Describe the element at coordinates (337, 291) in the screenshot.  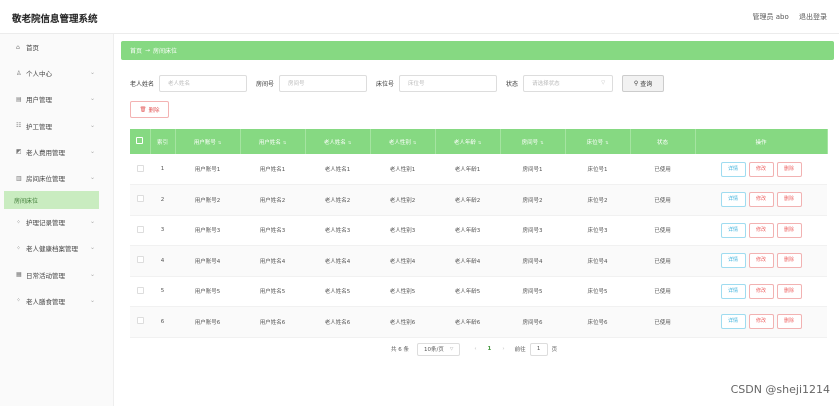
I see `table-cell: 老人姓名5` at that location.